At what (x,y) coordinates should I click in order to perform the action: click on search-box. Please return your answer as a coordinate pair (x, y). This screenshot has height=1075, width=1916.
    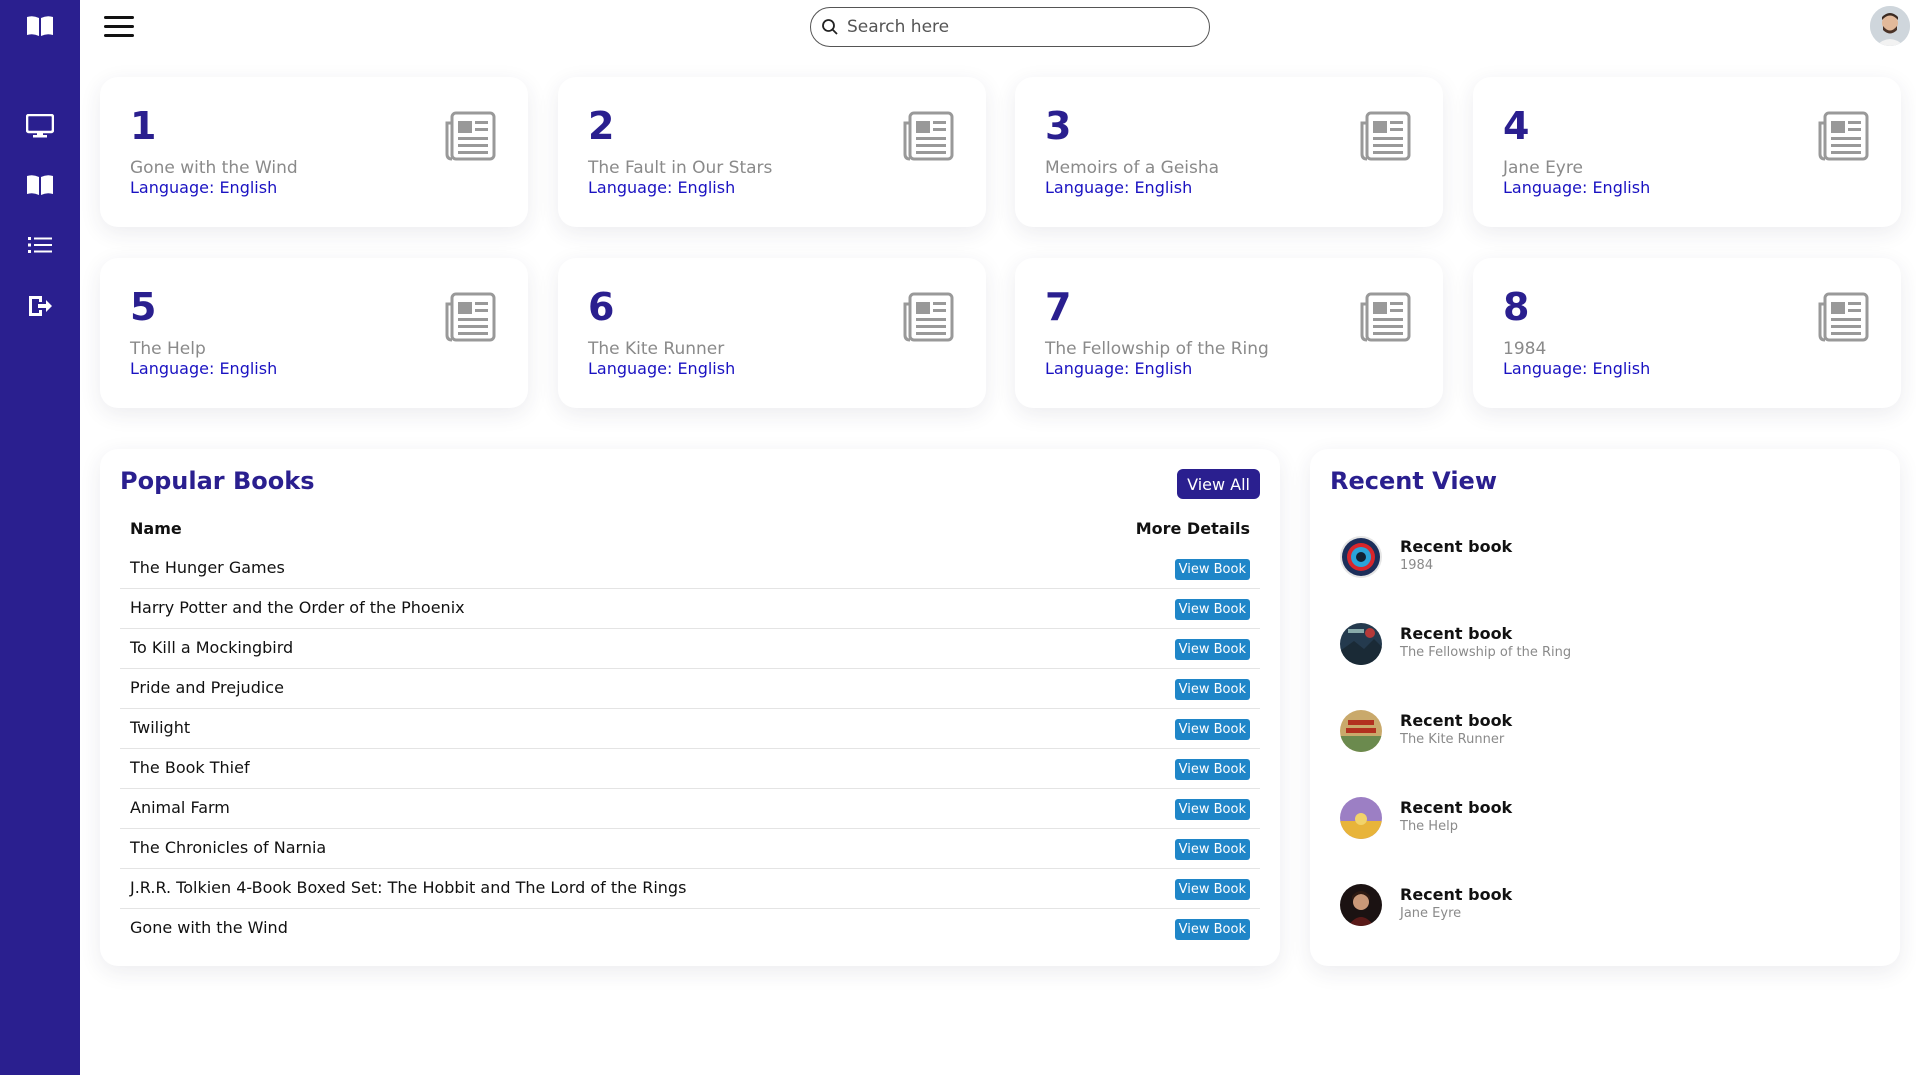
    Looking at the image, I should click on (1010, 27).